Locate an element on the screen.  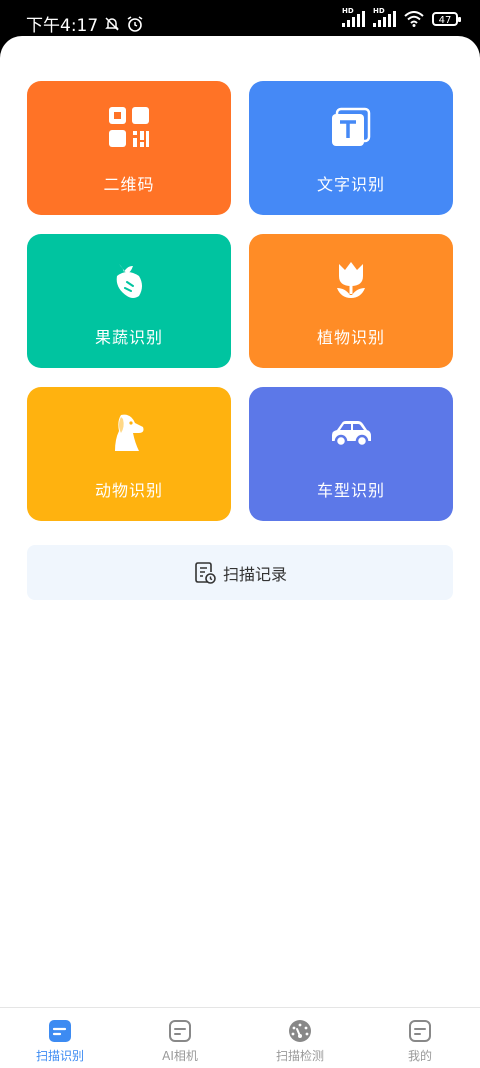
nav-scan-recognition: 扫描识别 is located at coordinates (60, 1038).